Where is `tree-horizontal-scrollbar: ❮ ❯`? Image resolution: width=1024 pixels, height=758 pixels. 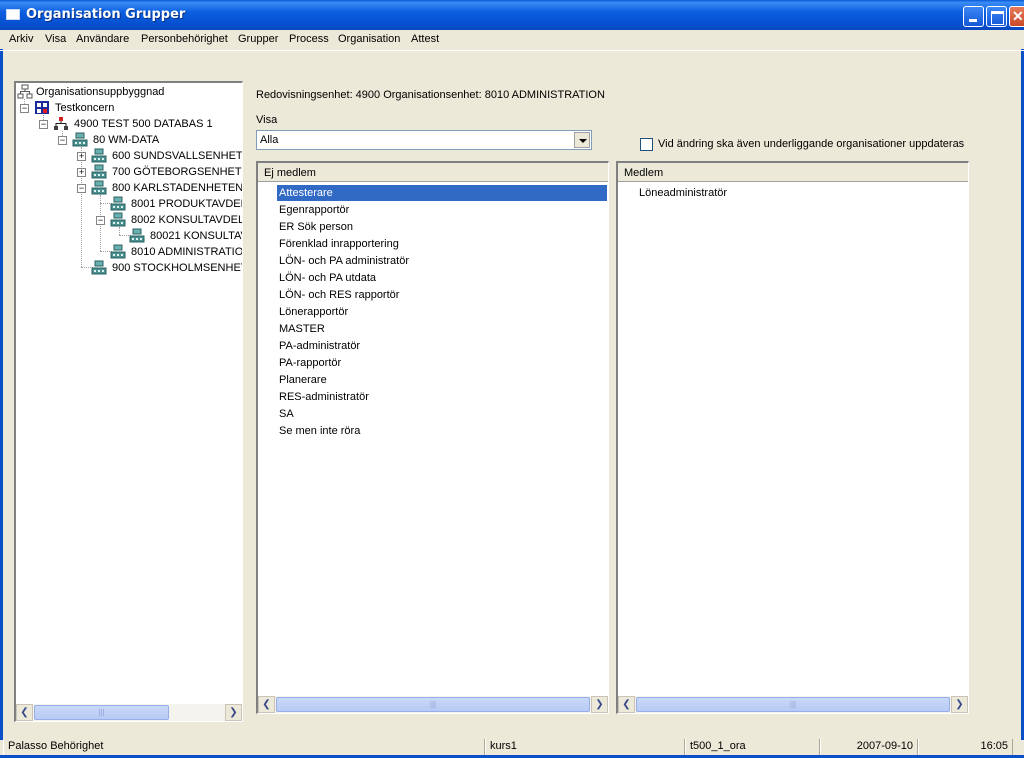 tree-horizontal-scrollbar: ❮ ❯ is located at coordinates (129, 712).